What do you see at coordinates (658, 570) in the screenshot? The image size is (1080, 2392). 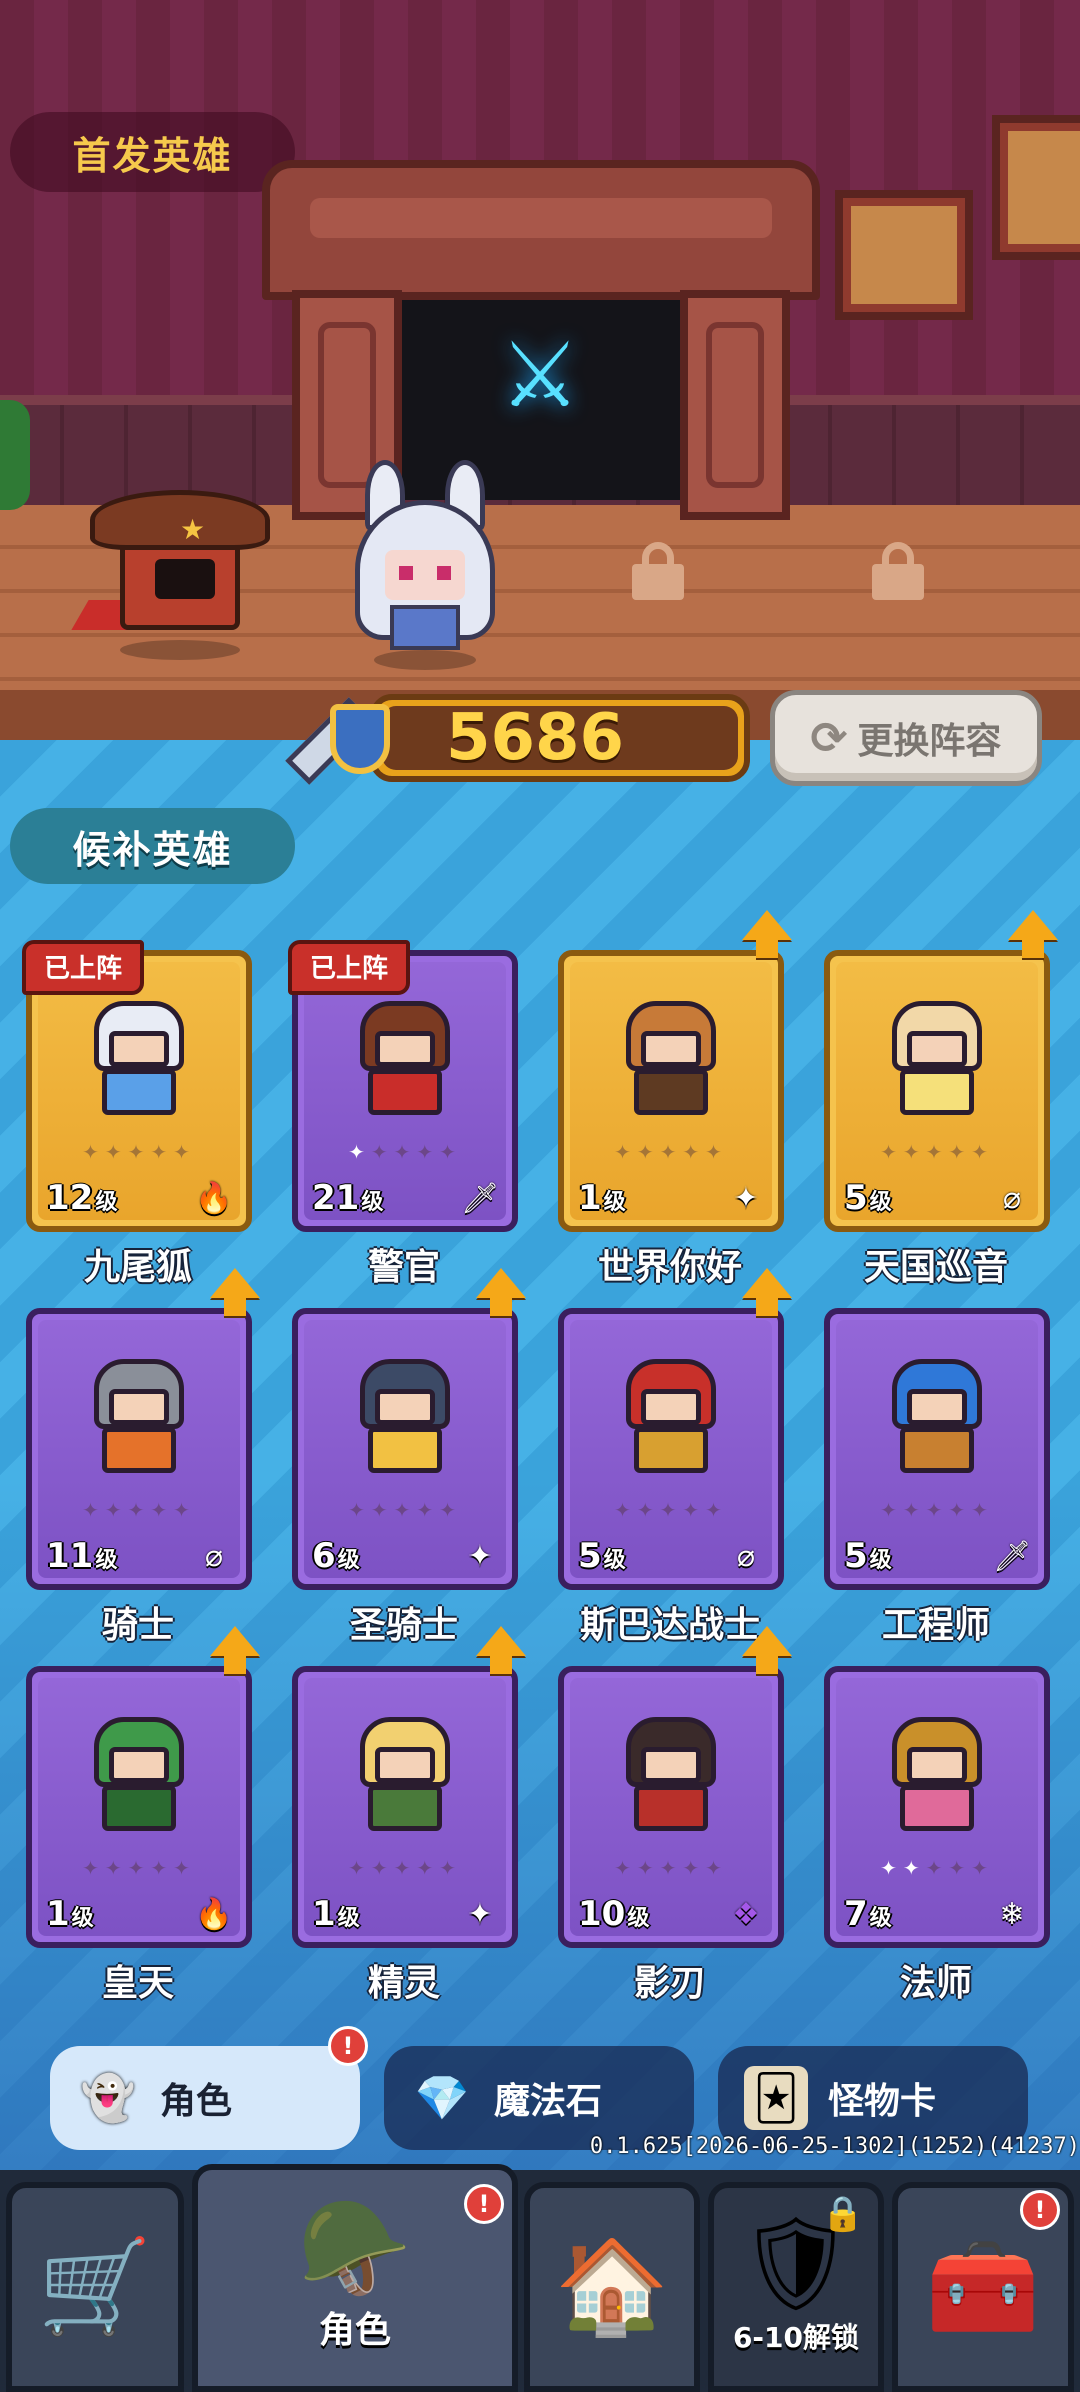 I see `locked-slot-lock-icon` at bounding box center [658, 570].